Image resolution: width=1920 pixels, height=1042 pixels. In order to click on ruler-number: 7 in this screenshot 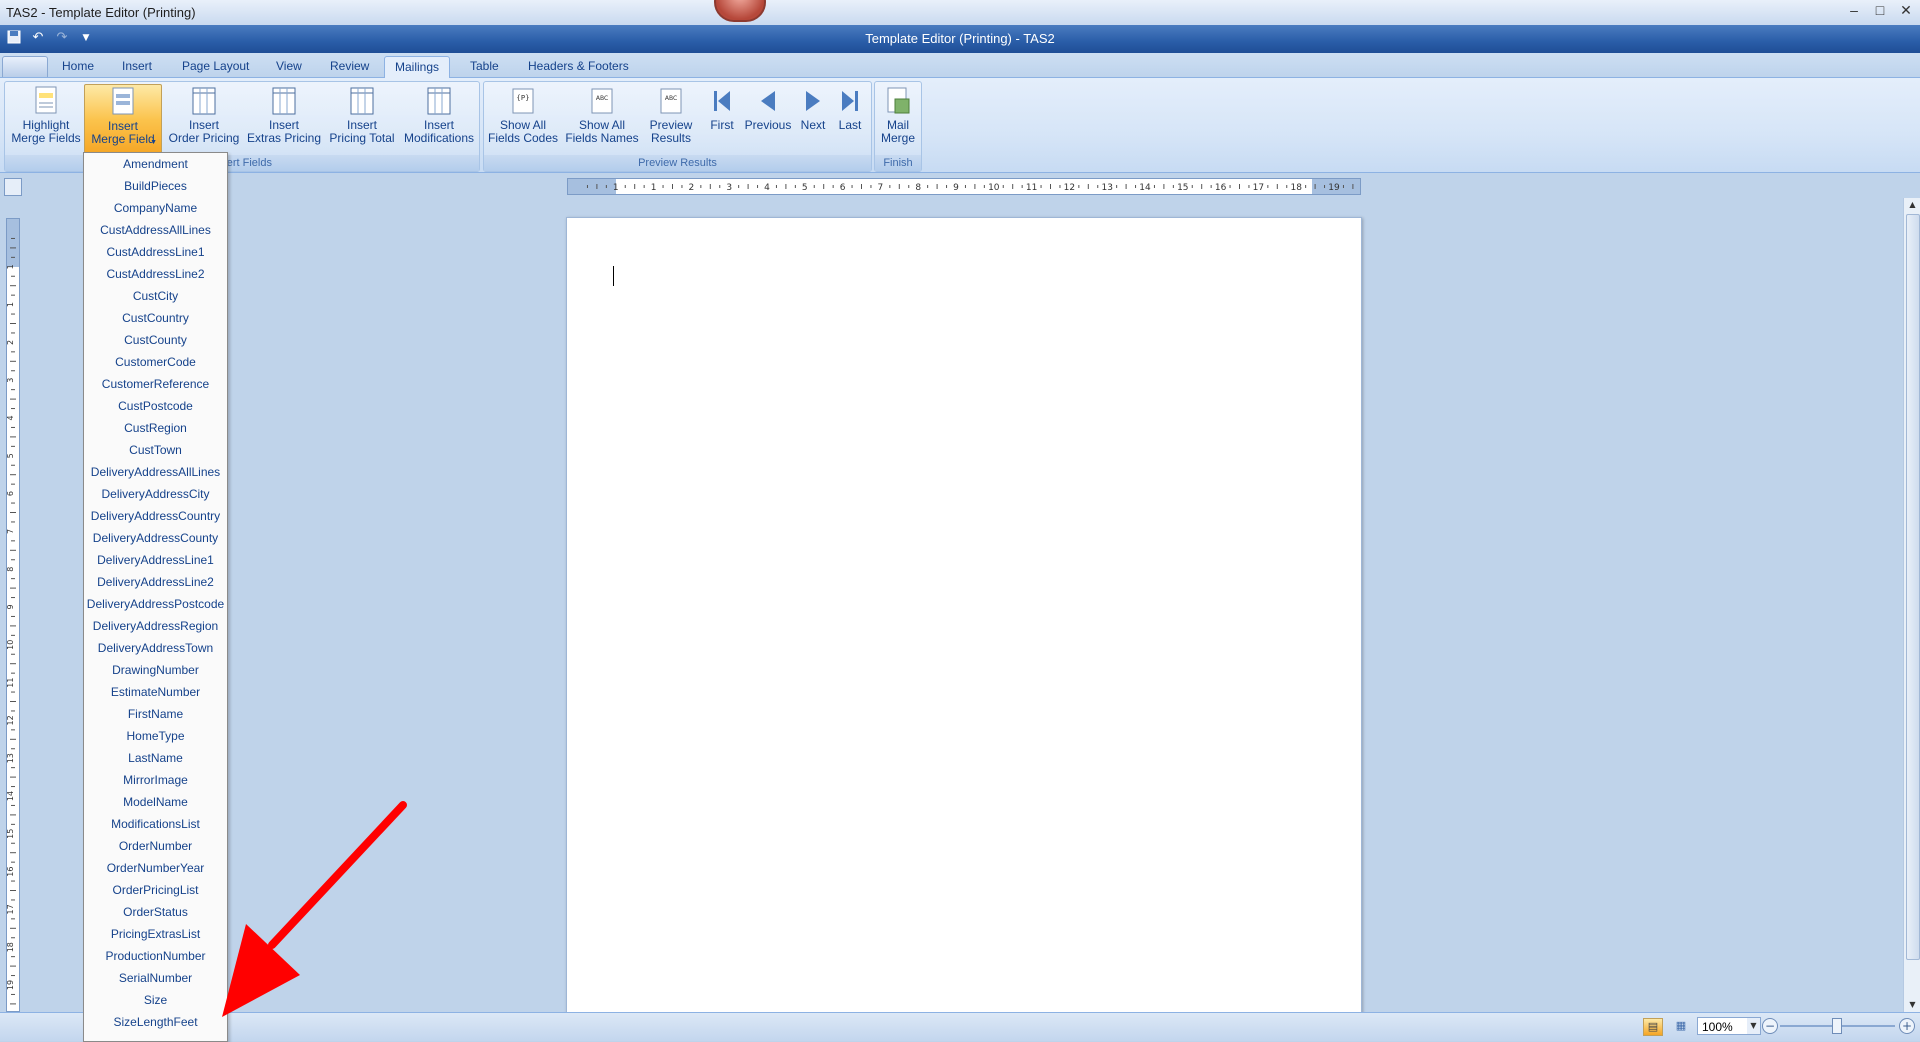, I will do `click(881, 188)`.